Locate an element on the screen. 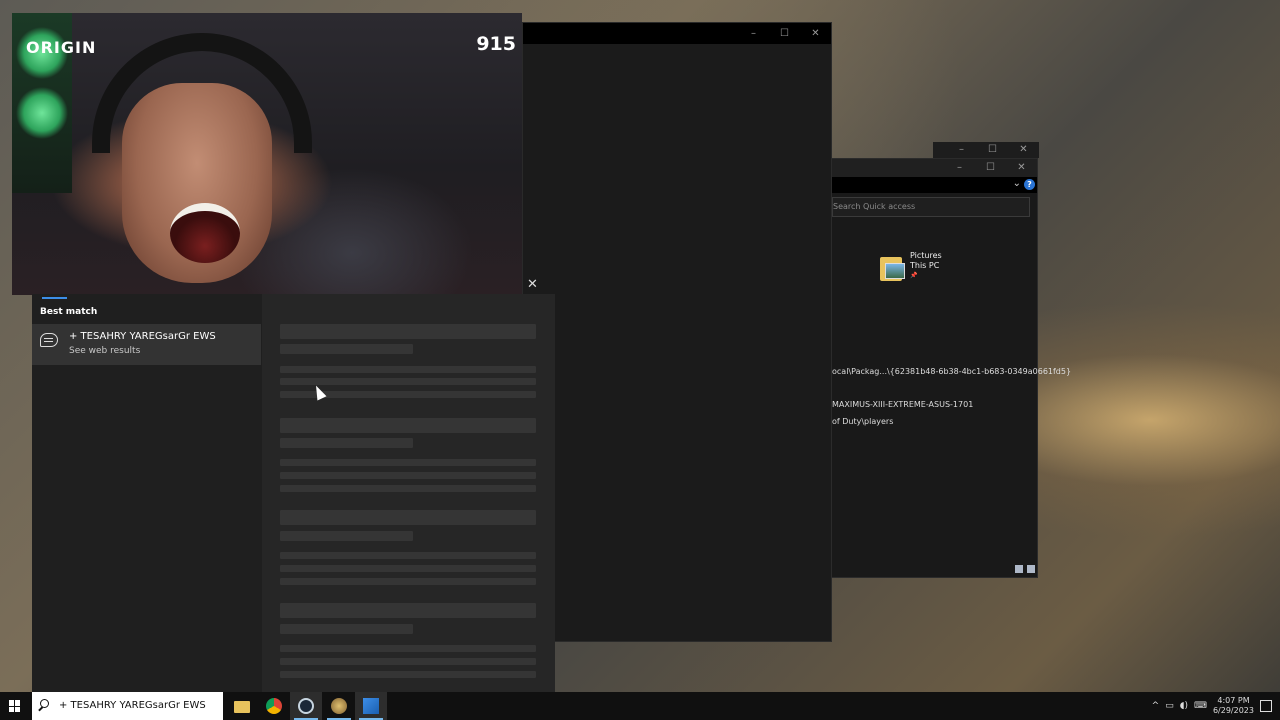  folder-icon is located at coordinates (242, 707).